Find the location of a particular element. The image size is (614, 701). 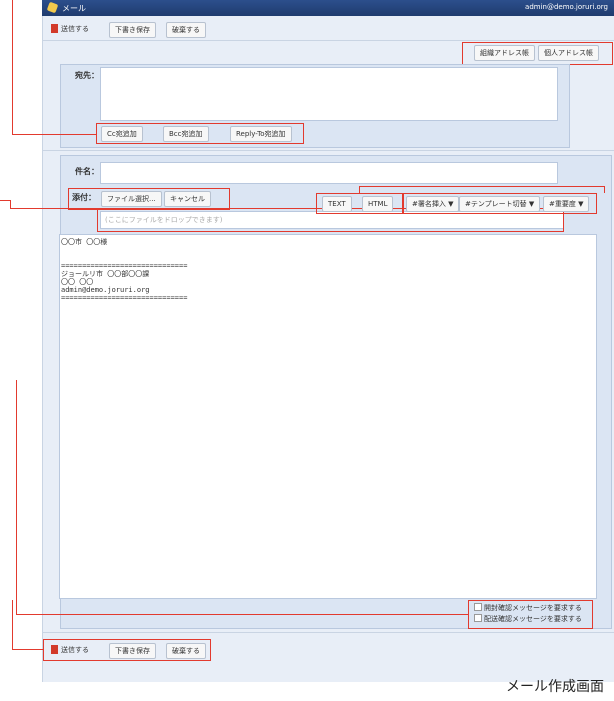

title-bar: メール admin@demo.joruri.org is located at coordinates (328, 8).